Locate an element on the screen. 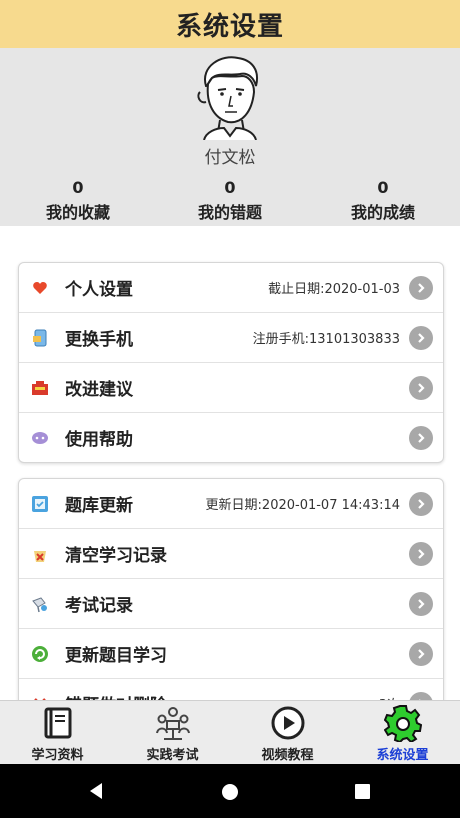 The width and height of the screenshot is (460, 818). update-icon is located at coordinates (40, 504).